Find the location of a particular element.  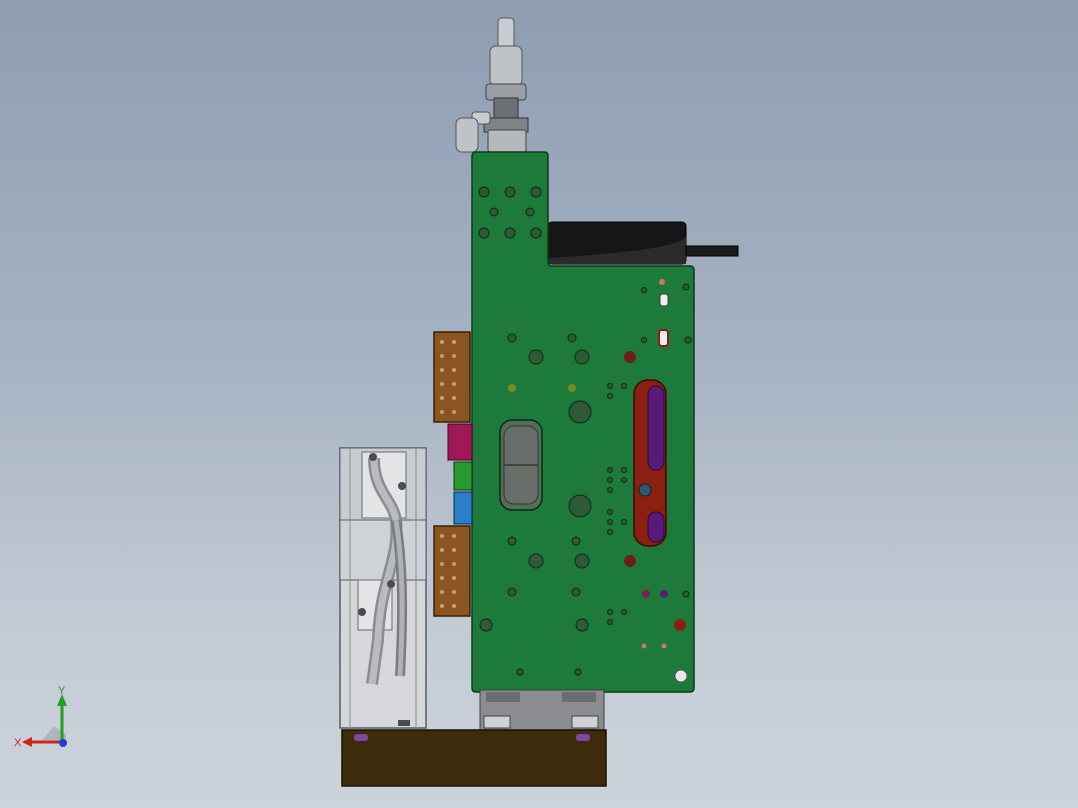

servo-motor is located at coordinates (383, 588).